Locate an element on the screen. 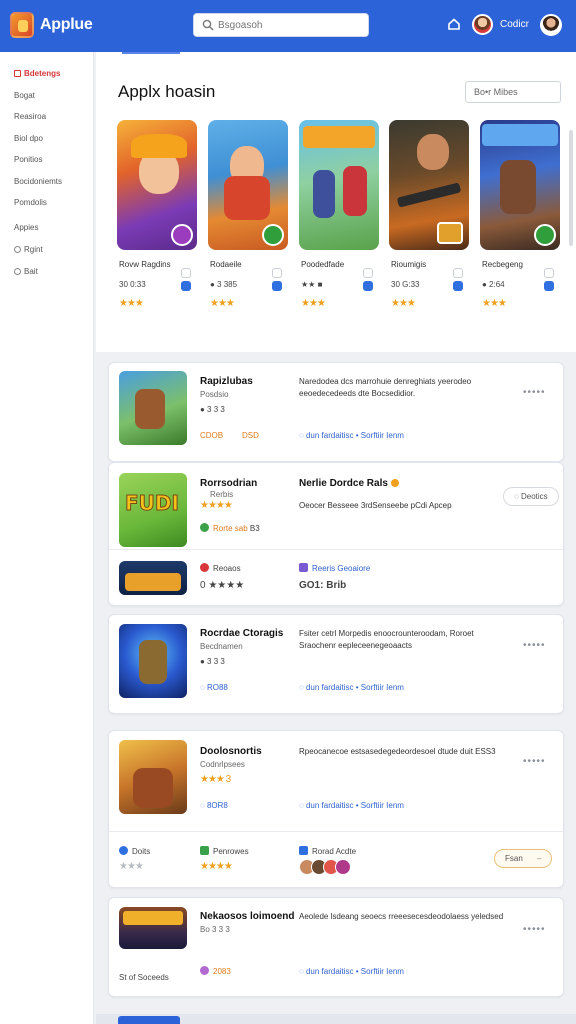 The image size is (576, 1024). dash-icon: – is located at coordinates (539, 858).